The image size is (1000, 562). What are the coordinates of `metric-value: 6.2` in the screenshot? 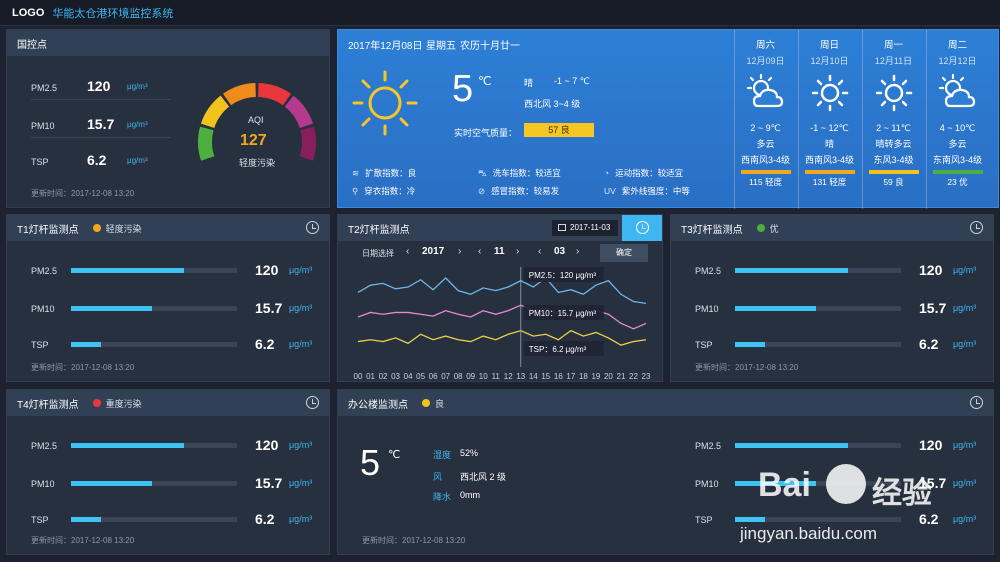 It's located at (265, 344).